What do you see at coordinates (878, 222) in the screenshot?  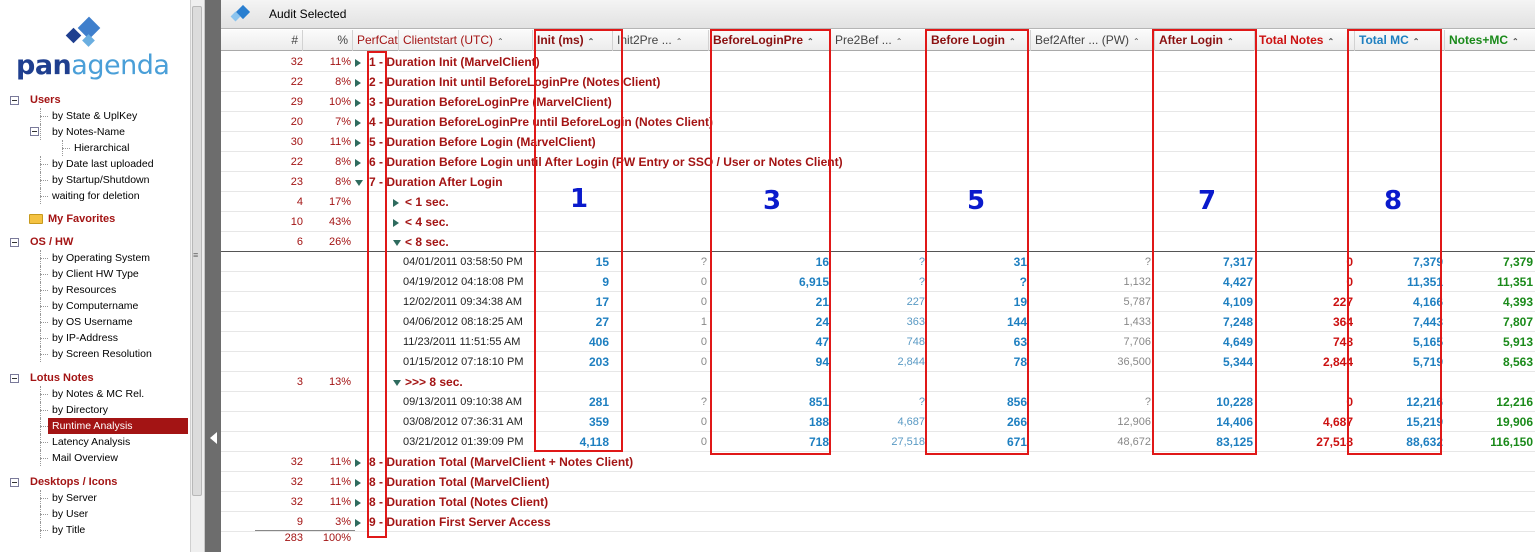 I see `subgroup-row: 10 43% < 4 sec.` at bounding box center [878, 222].